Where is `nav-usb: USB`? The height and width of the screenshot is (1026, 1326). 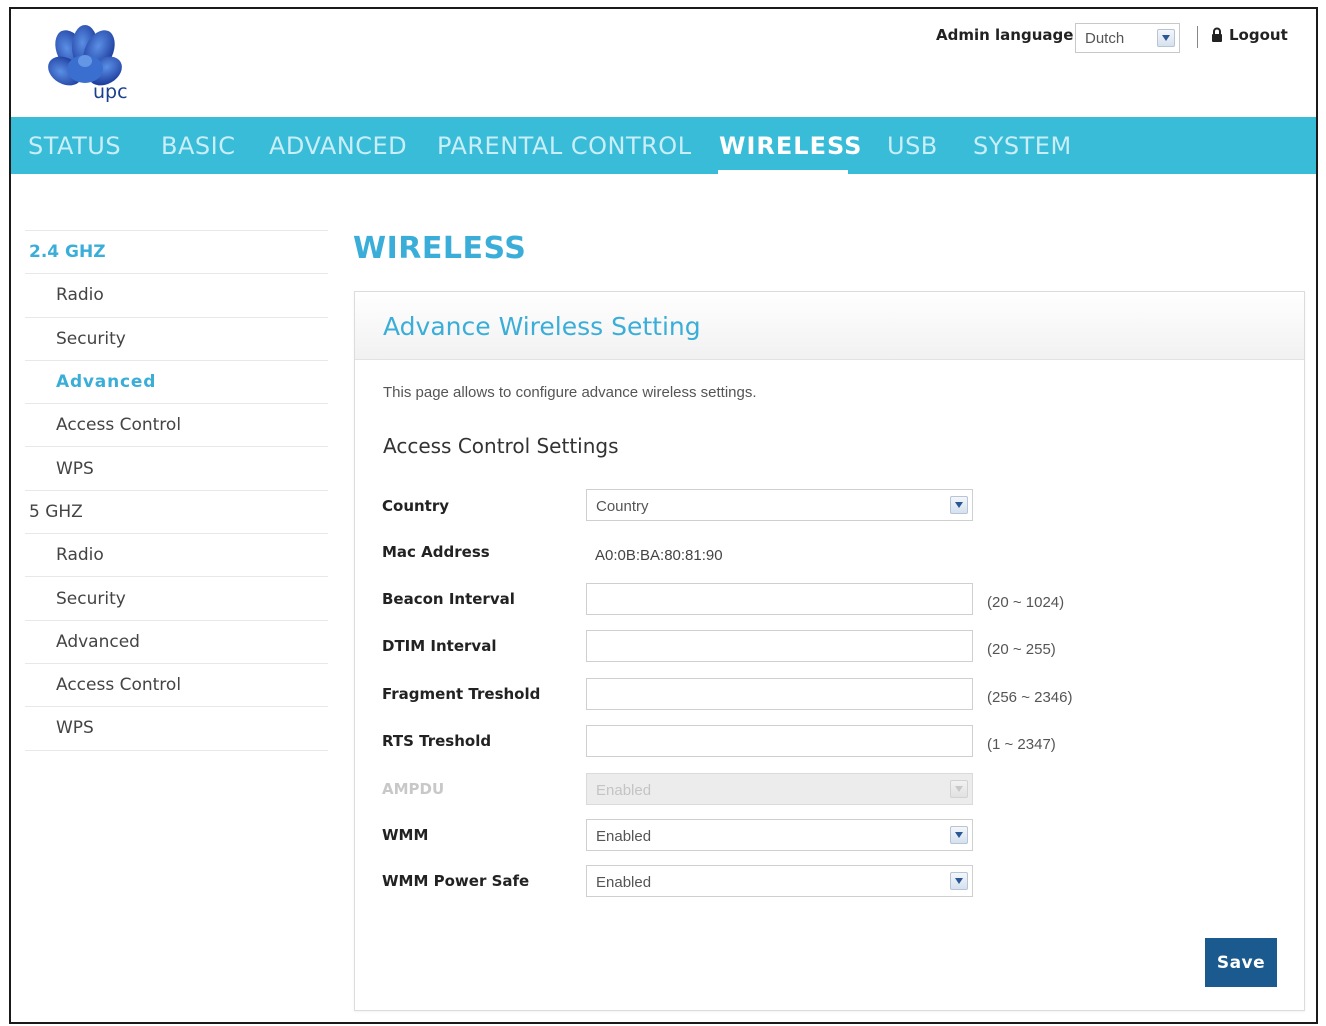 nav-usb: USB is located at coordinates (912, 146).